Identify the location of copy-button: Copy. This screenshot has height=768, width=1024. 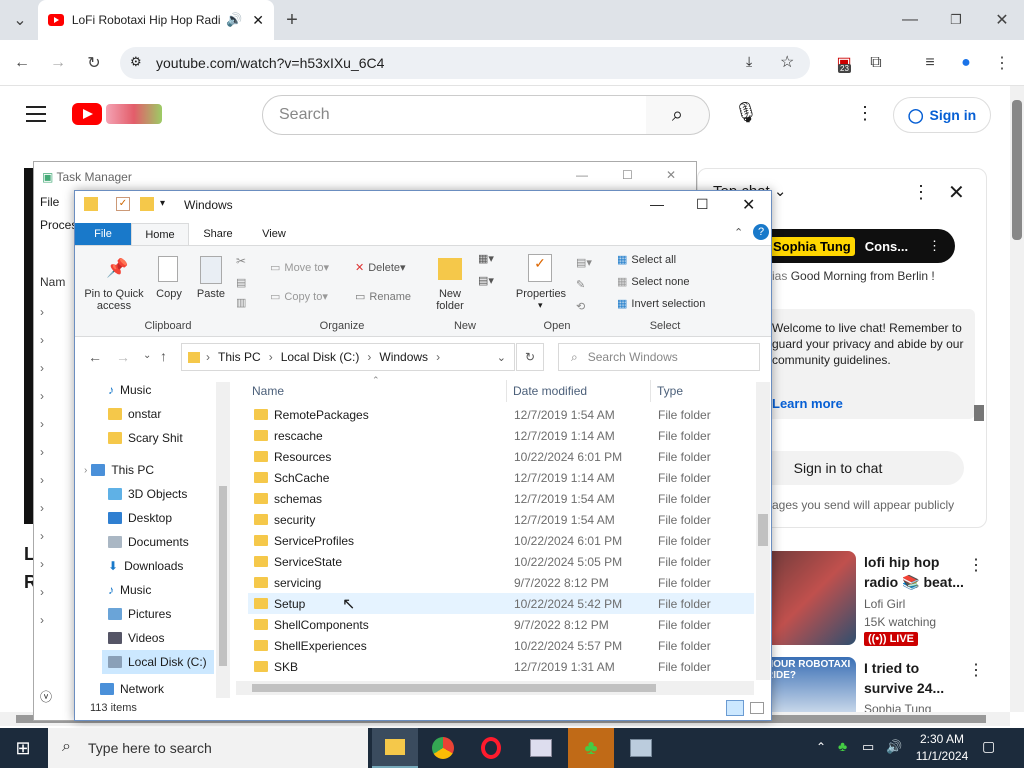
(169, 294).